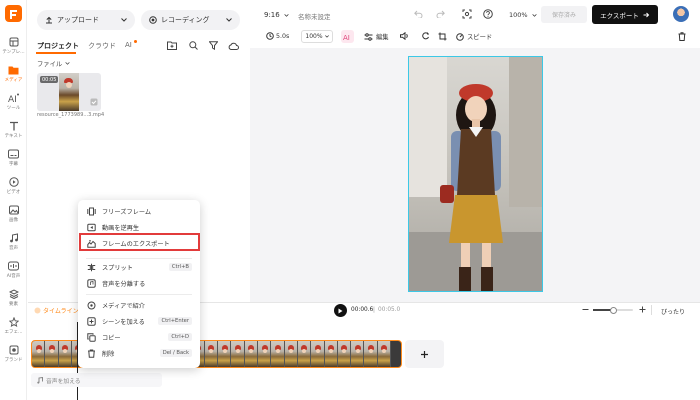 This screenshot has height=400, width=700. What do you see at coordinates (467, 14) in the screenshot?
I see `screenshot-icon` at bounding box center [467, 14].